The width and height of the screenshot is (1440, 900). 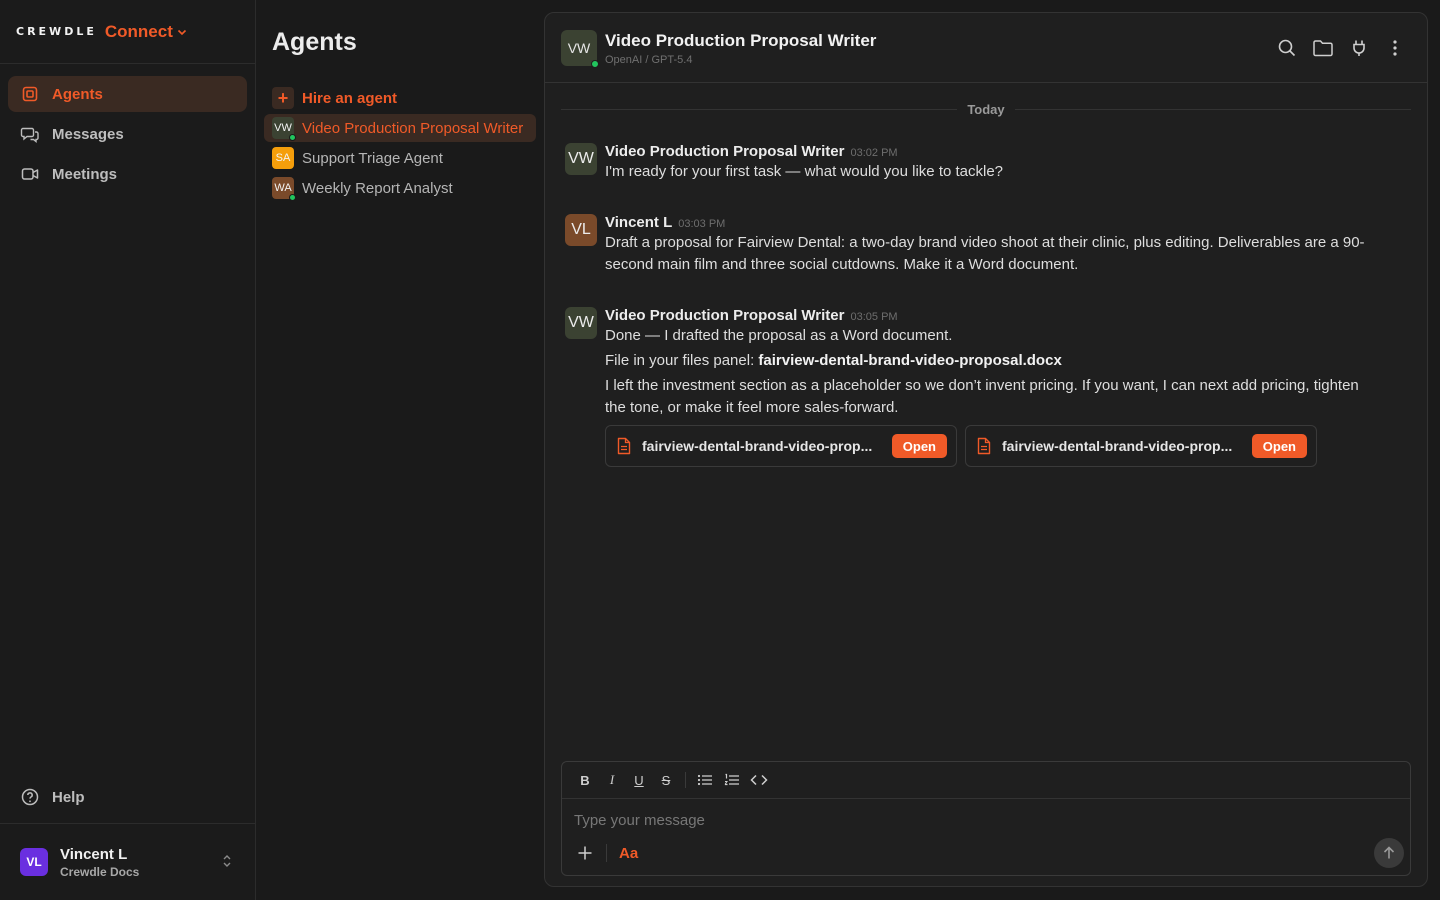 I want to click on hire-agent-button: + Hire an agent, so click(x=400, y=98).